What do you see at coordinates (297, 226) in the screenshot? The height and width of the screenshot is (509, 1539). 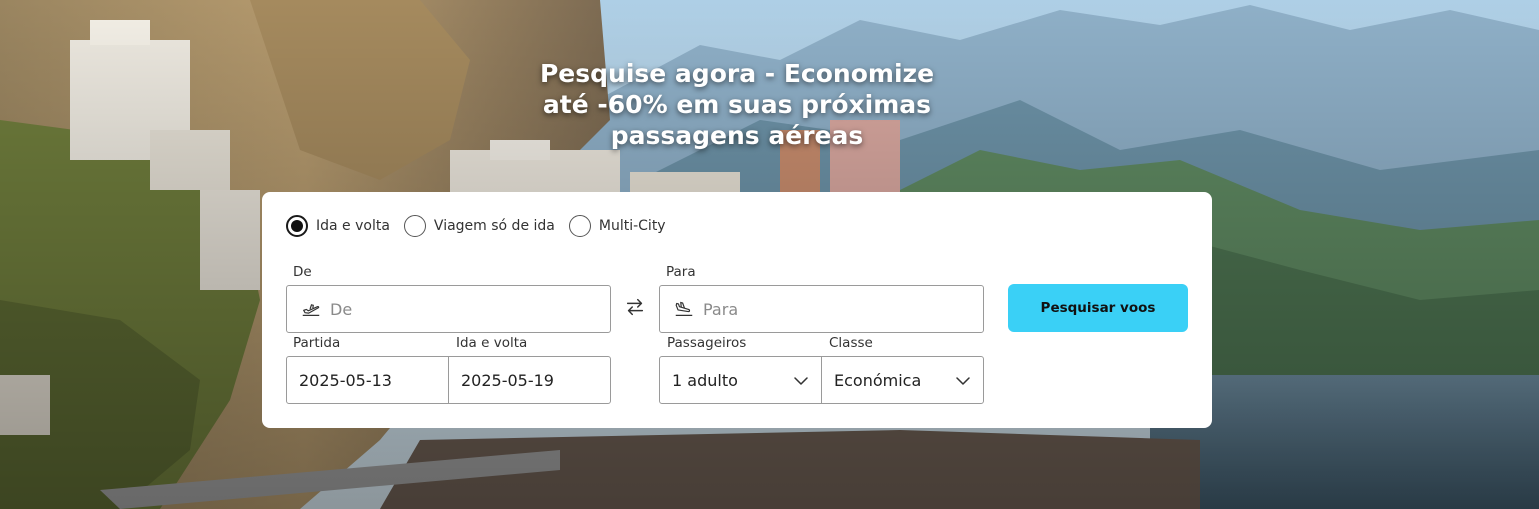 I see `round-trip-radio` at bounding box center [297, 226].